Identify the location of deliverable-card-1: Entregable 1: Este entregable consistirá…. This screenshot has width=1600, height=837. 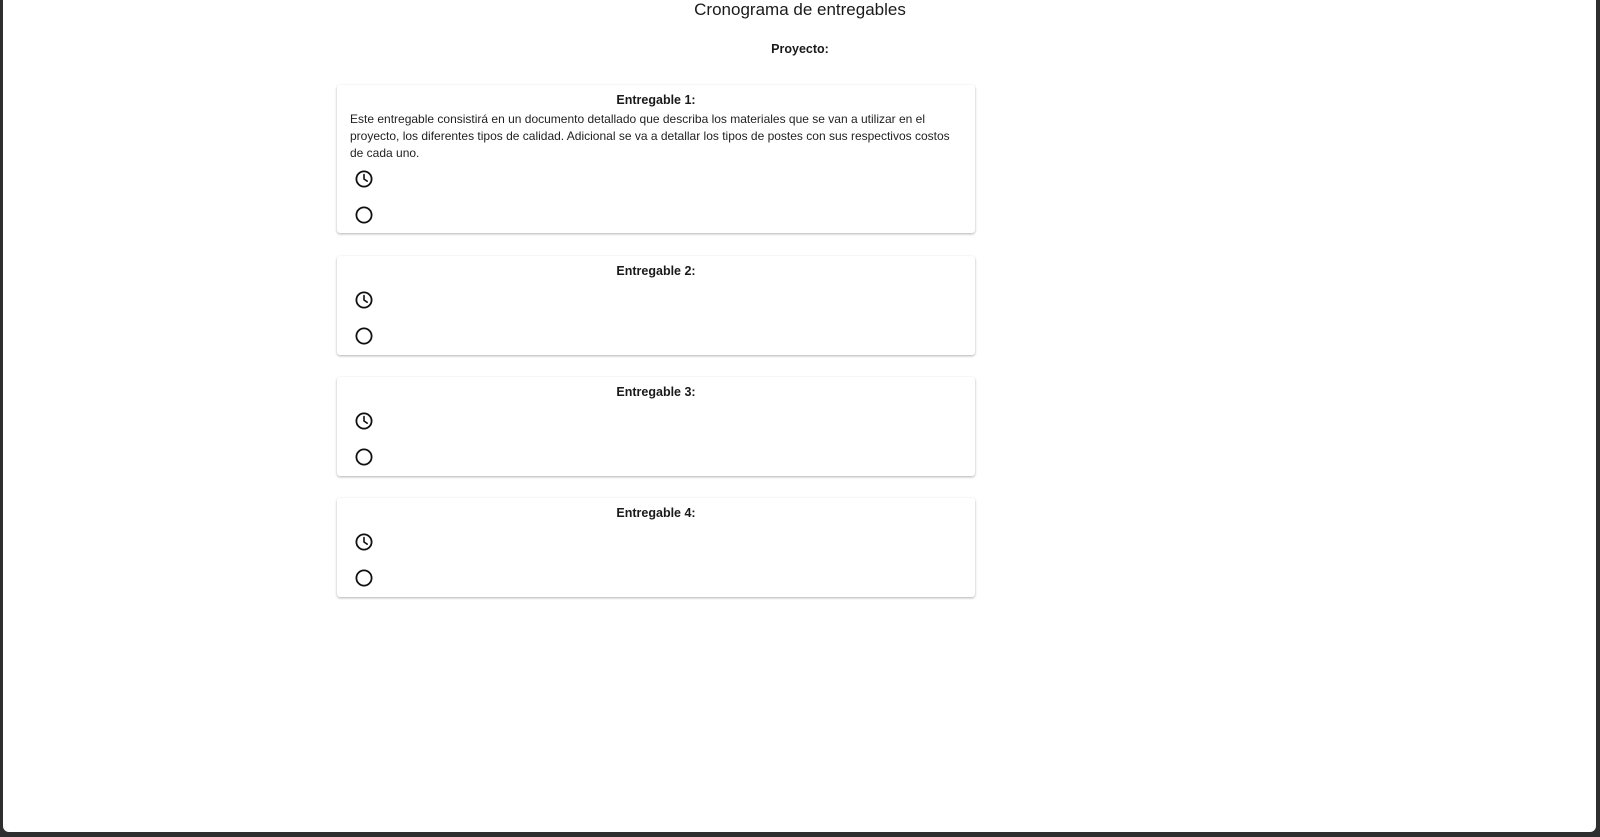
(656, 159).